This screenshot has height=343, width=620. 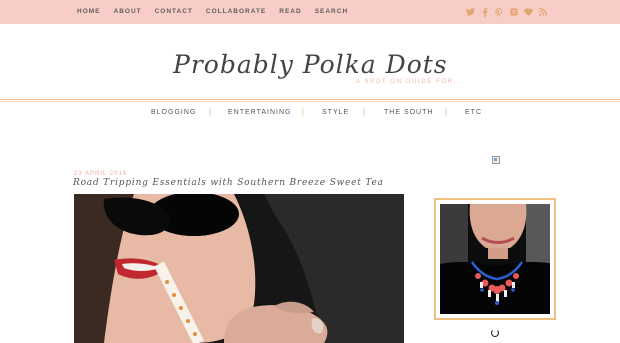 I want to click on top-nav-search: SEARCH, so click(x=331, y=11).